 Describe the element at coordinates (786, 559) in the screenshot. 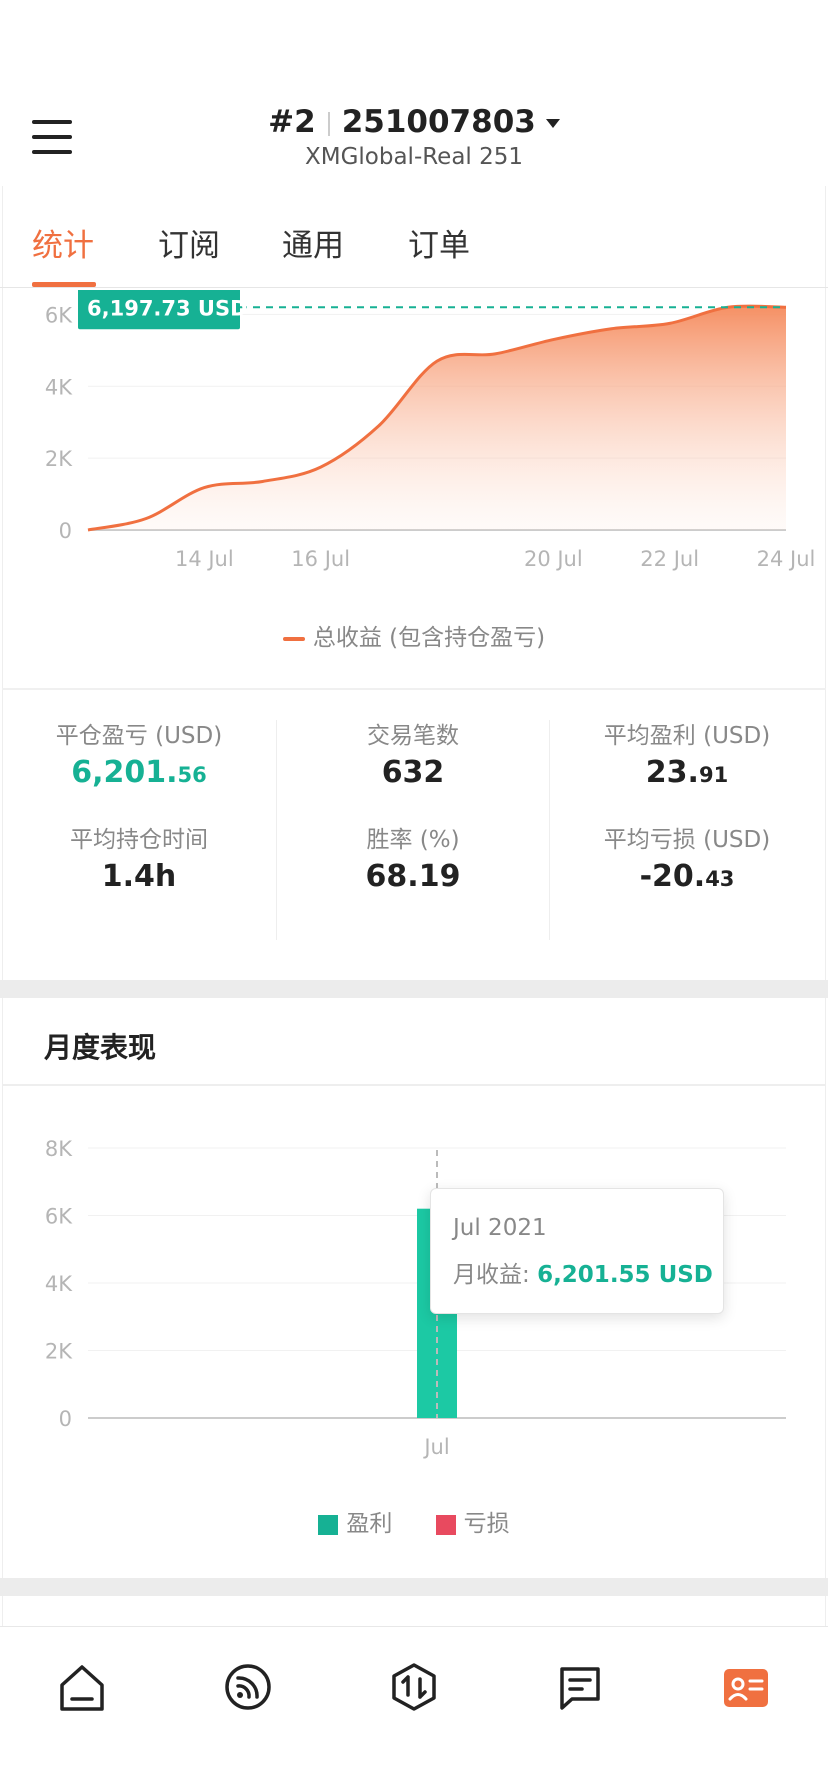

I see `x-tick-label: 24 Jul` at that location.